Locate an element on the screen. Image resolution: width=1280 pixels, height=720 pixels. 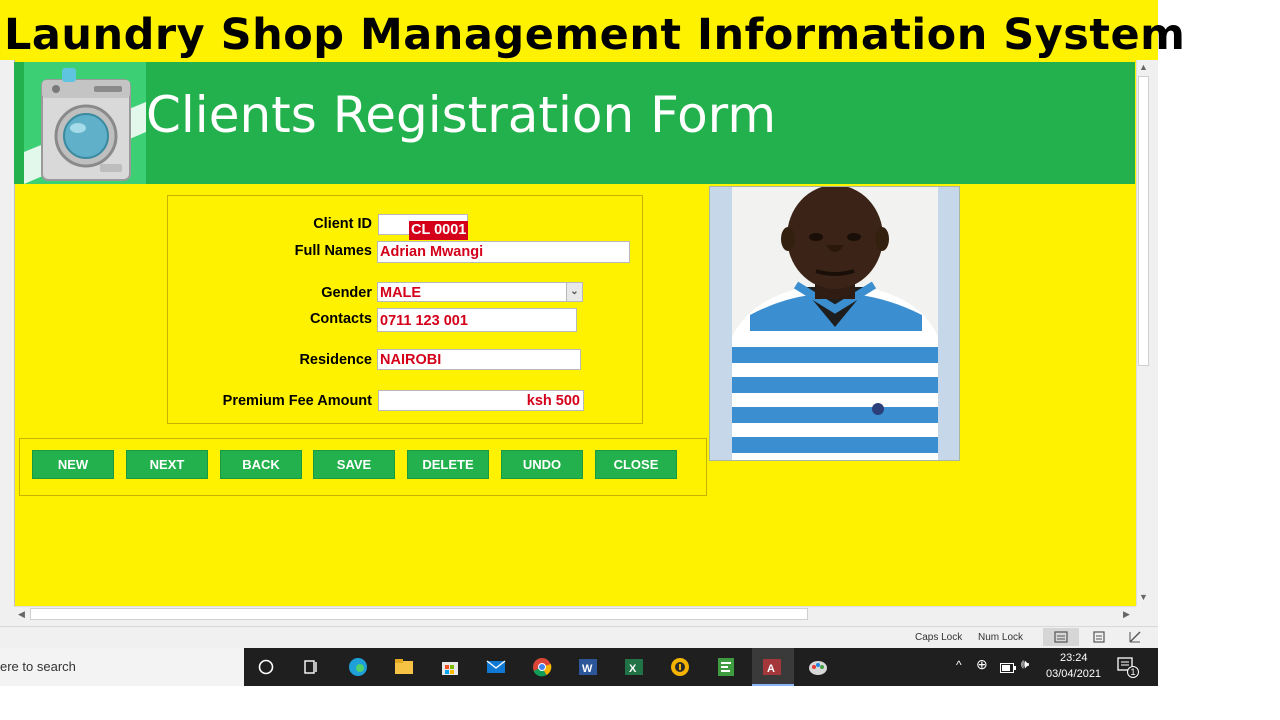
gender-select: MALE ⌄ is located at coordinates (480, 292).